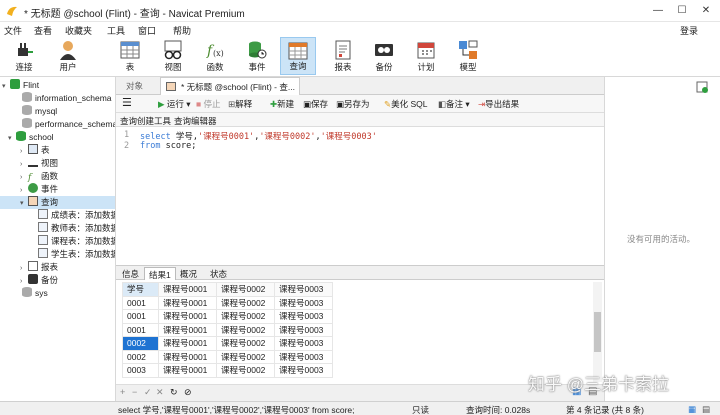 The image size is (720, 415). I want to click on toolbar-report-button: 报表, so click(343, 56).